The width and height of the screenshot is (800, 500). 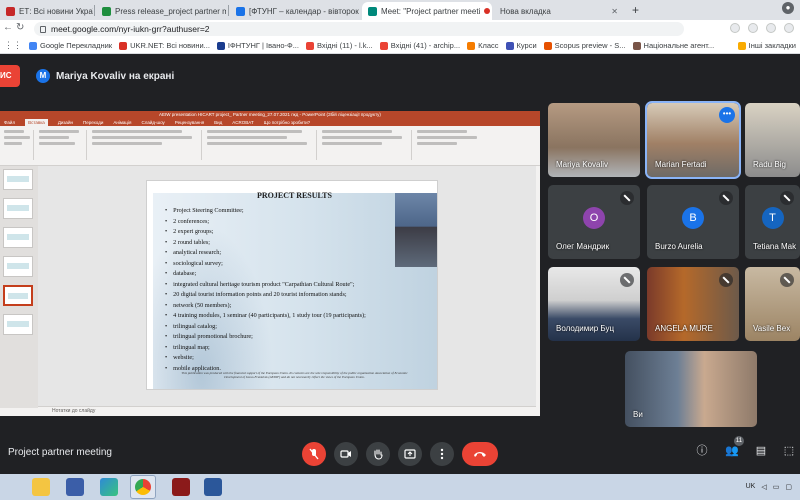 What do you see at coordinates (170, 11) in the screenshot?
I see `tab-label: Press release_project partner me` at bounding box center [170, 11].